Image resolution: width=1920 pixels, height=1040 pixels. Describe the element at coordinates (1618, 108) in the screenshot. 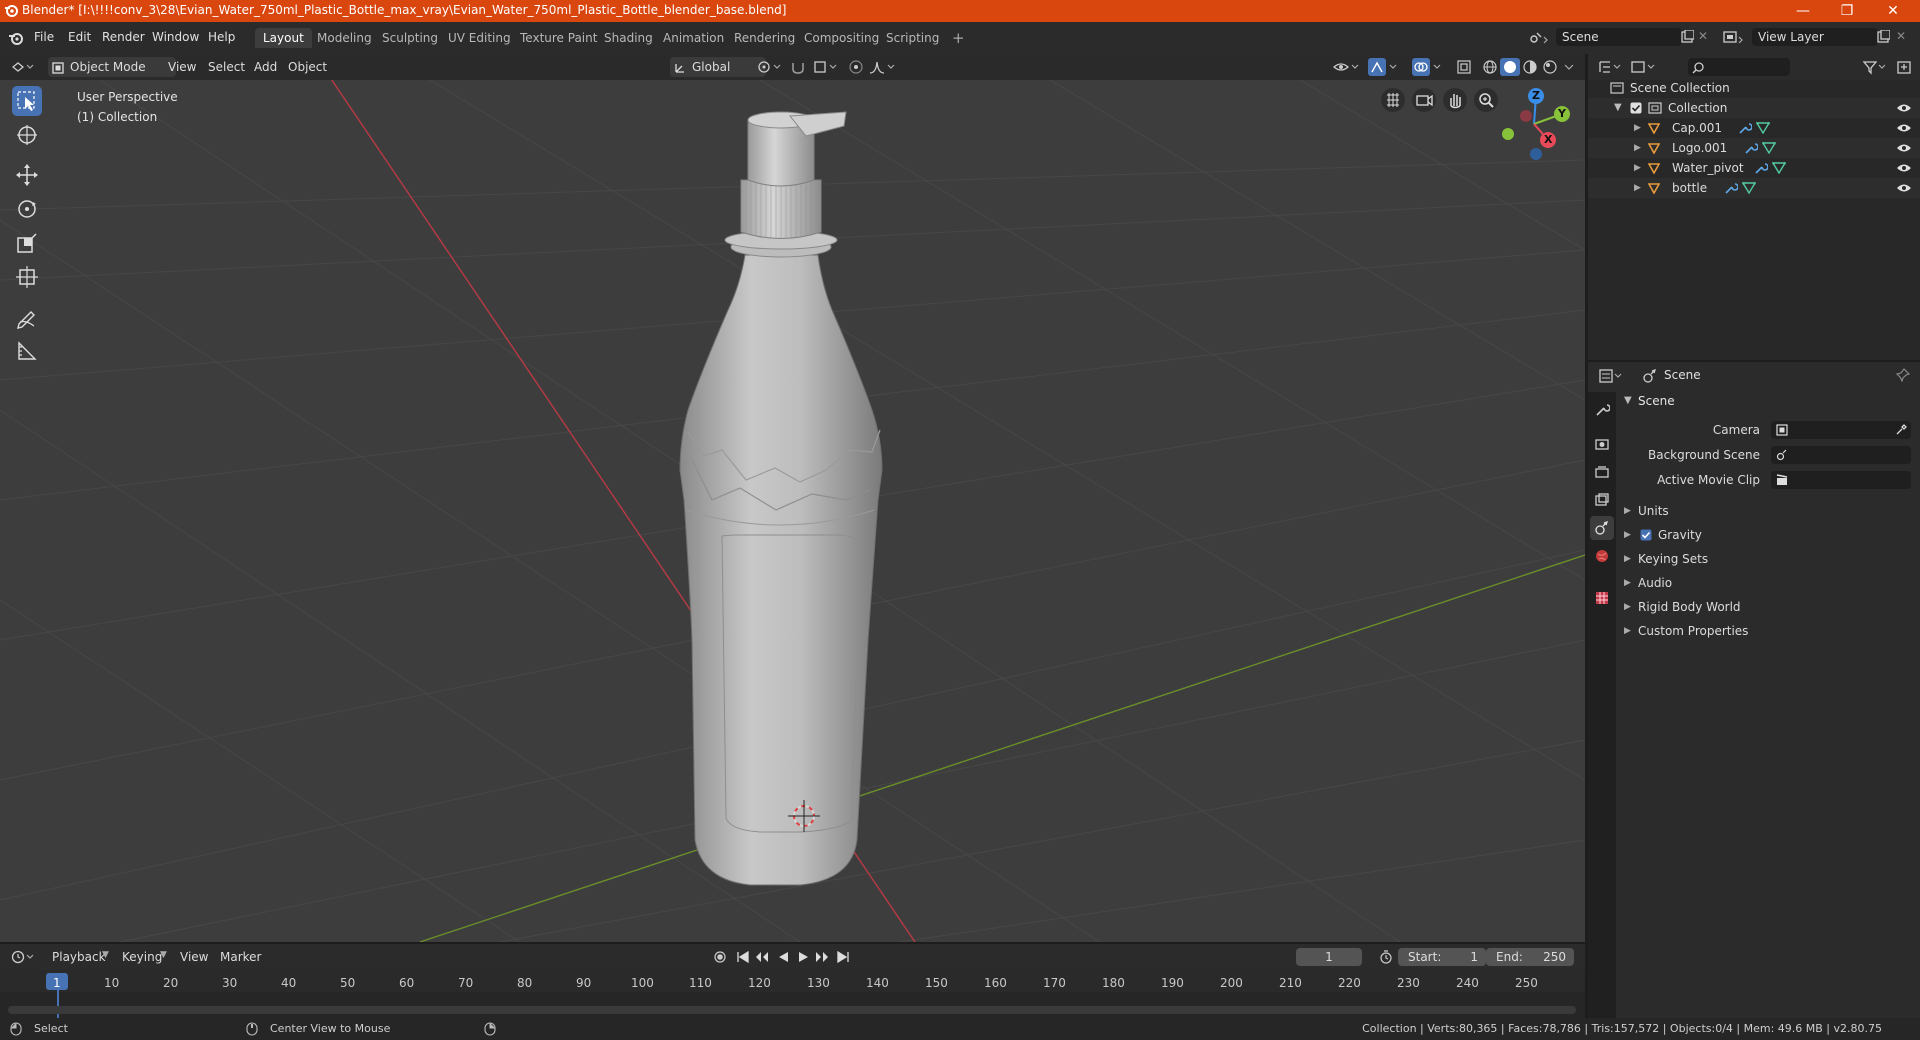

I see `expand-collection-icon: ▼` at that location.